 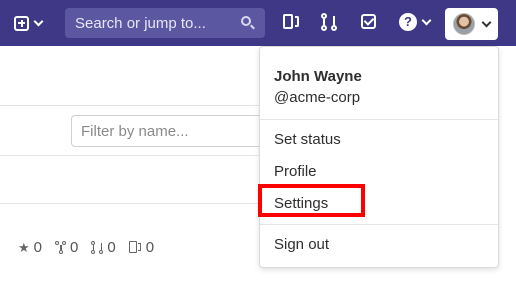 I want to click on issue-count: 0, so click(x=141, y=247).